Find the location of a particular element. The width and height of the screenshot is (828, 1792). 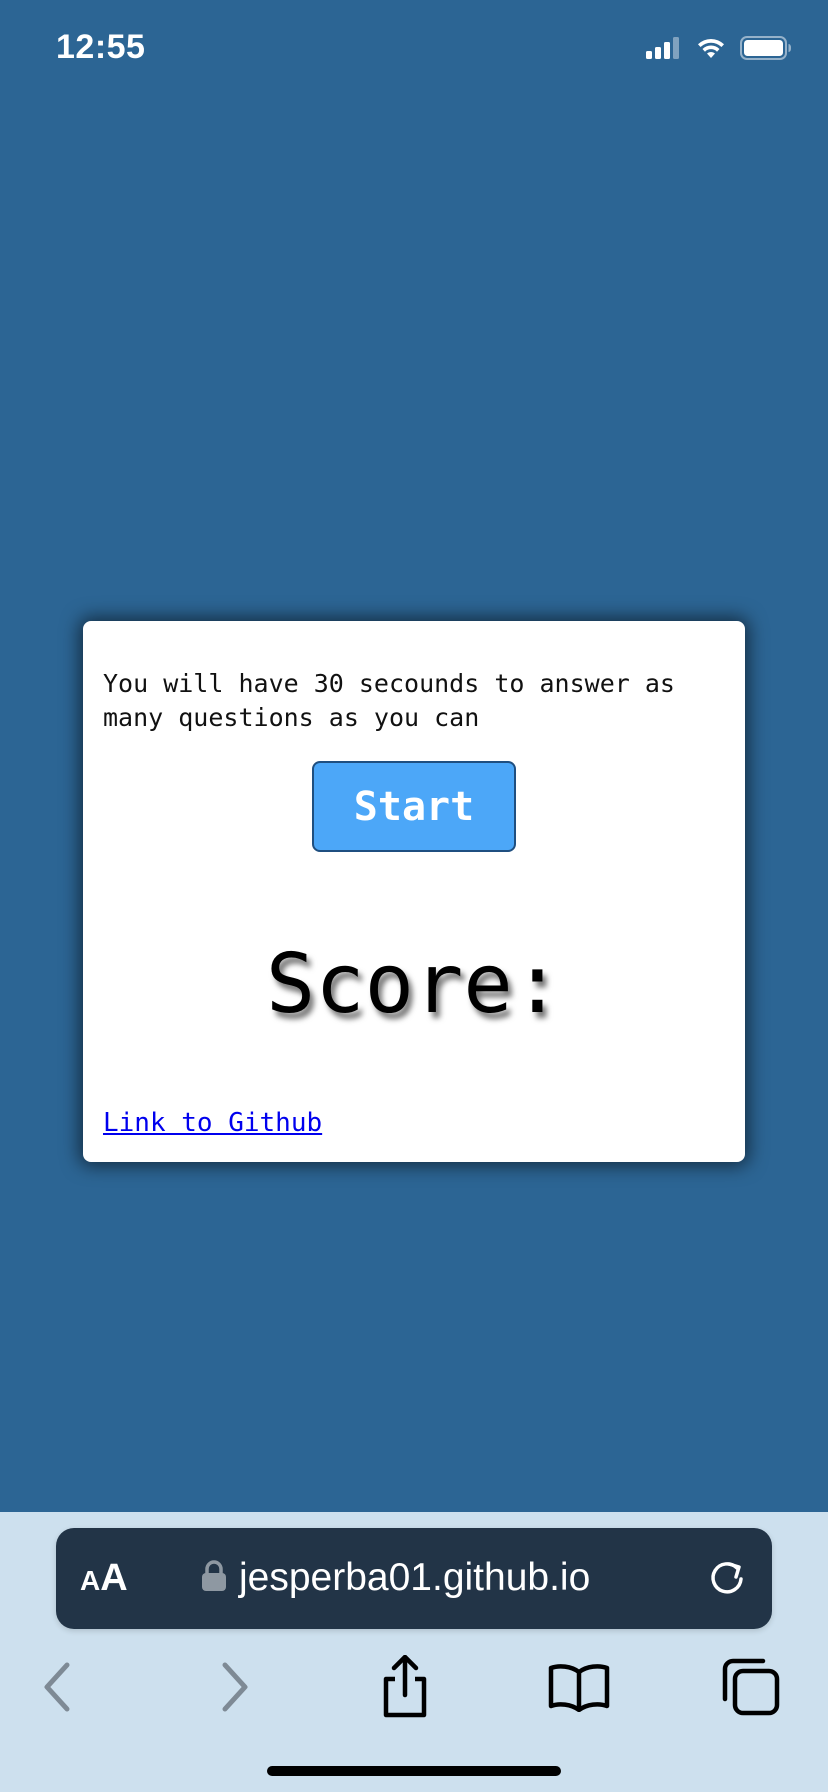

status-icons is located at coordinates (719, 48).